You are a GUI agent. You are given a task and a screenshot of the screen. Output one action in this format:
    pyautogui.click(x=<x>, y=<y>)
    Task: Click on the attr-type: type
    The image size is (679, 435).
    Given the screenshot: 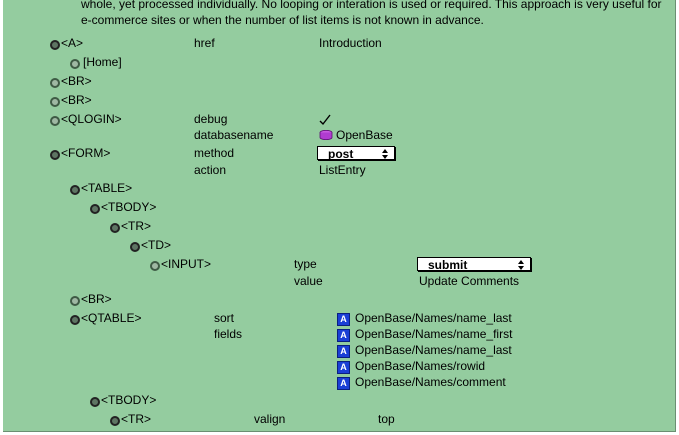 What is the action you would take?
    pyautogui.click(x=305, y=264)
    